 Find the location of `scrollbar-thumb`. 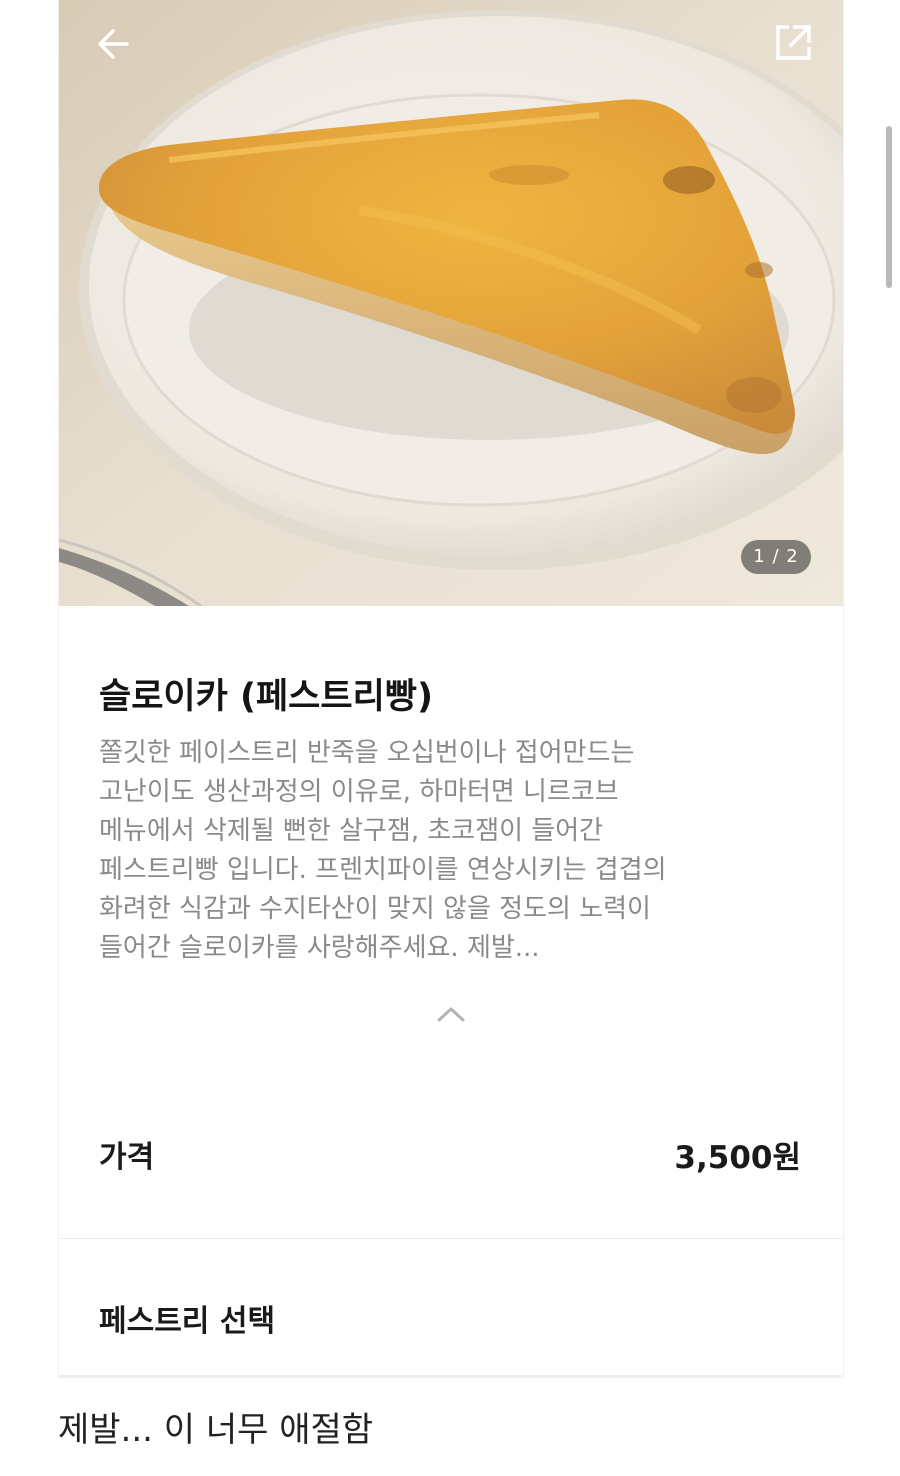

scrollbar-thumb is located at coordinates (889, 207).